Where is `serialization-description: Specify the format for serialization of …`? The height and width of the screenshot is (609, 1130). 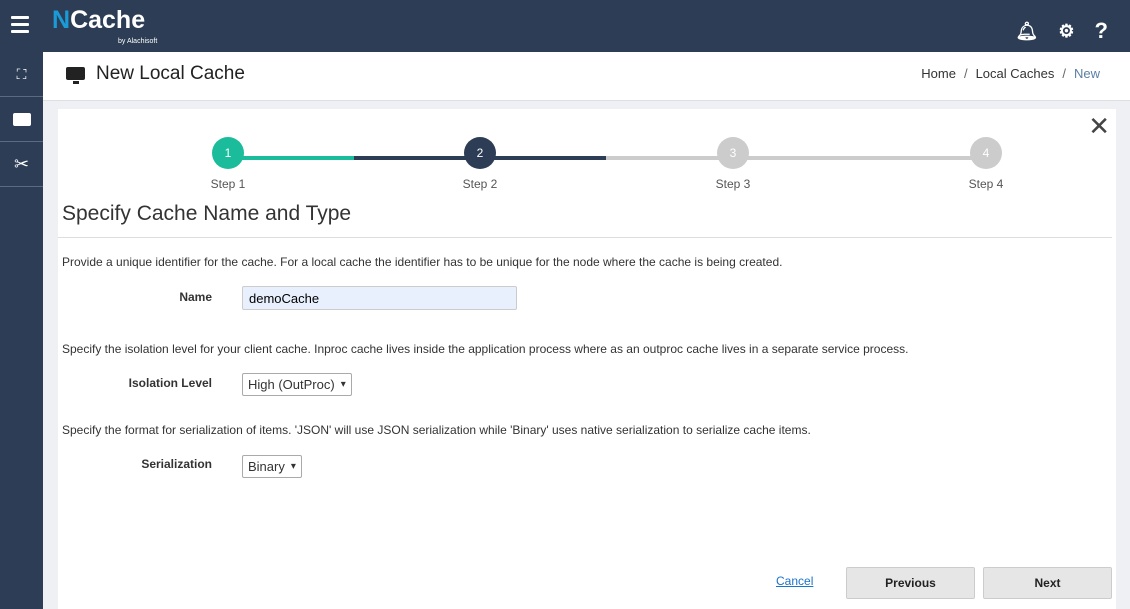
serialization-description: Specify the format for serialization of … is located at coordinates (436, 430).